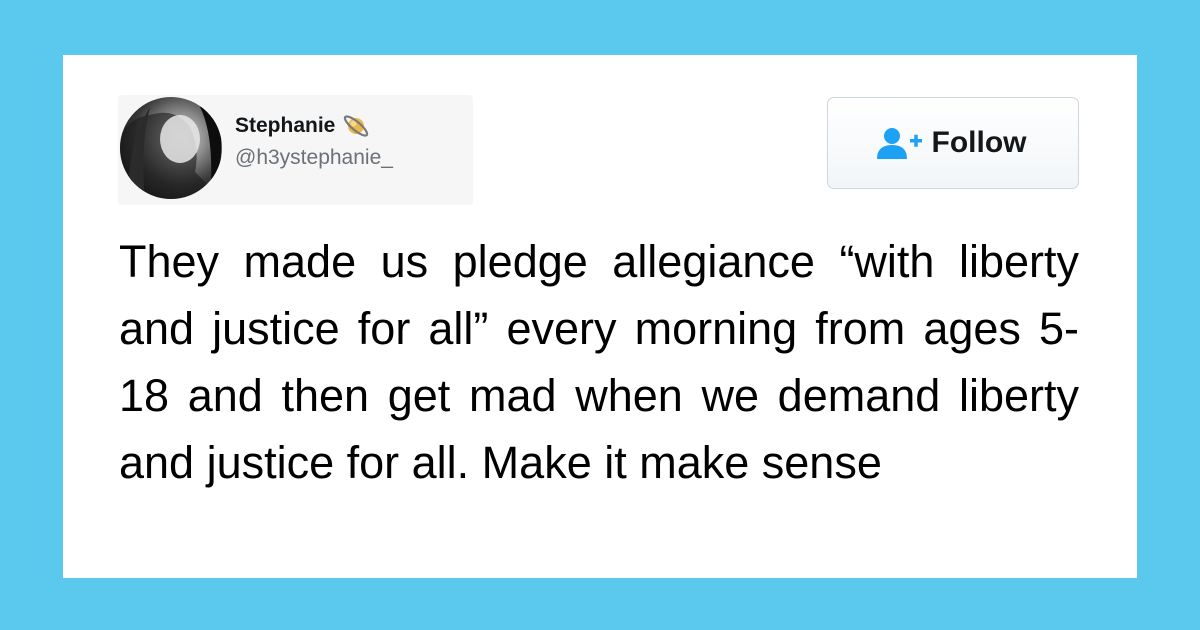  I want to click on add-user-icon, so click(899, 143).